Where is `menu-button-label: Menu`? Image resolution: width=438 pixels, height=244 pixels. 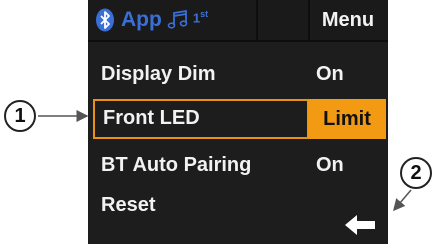 menu-button-label: Menu is located at coordinates (348, 19).